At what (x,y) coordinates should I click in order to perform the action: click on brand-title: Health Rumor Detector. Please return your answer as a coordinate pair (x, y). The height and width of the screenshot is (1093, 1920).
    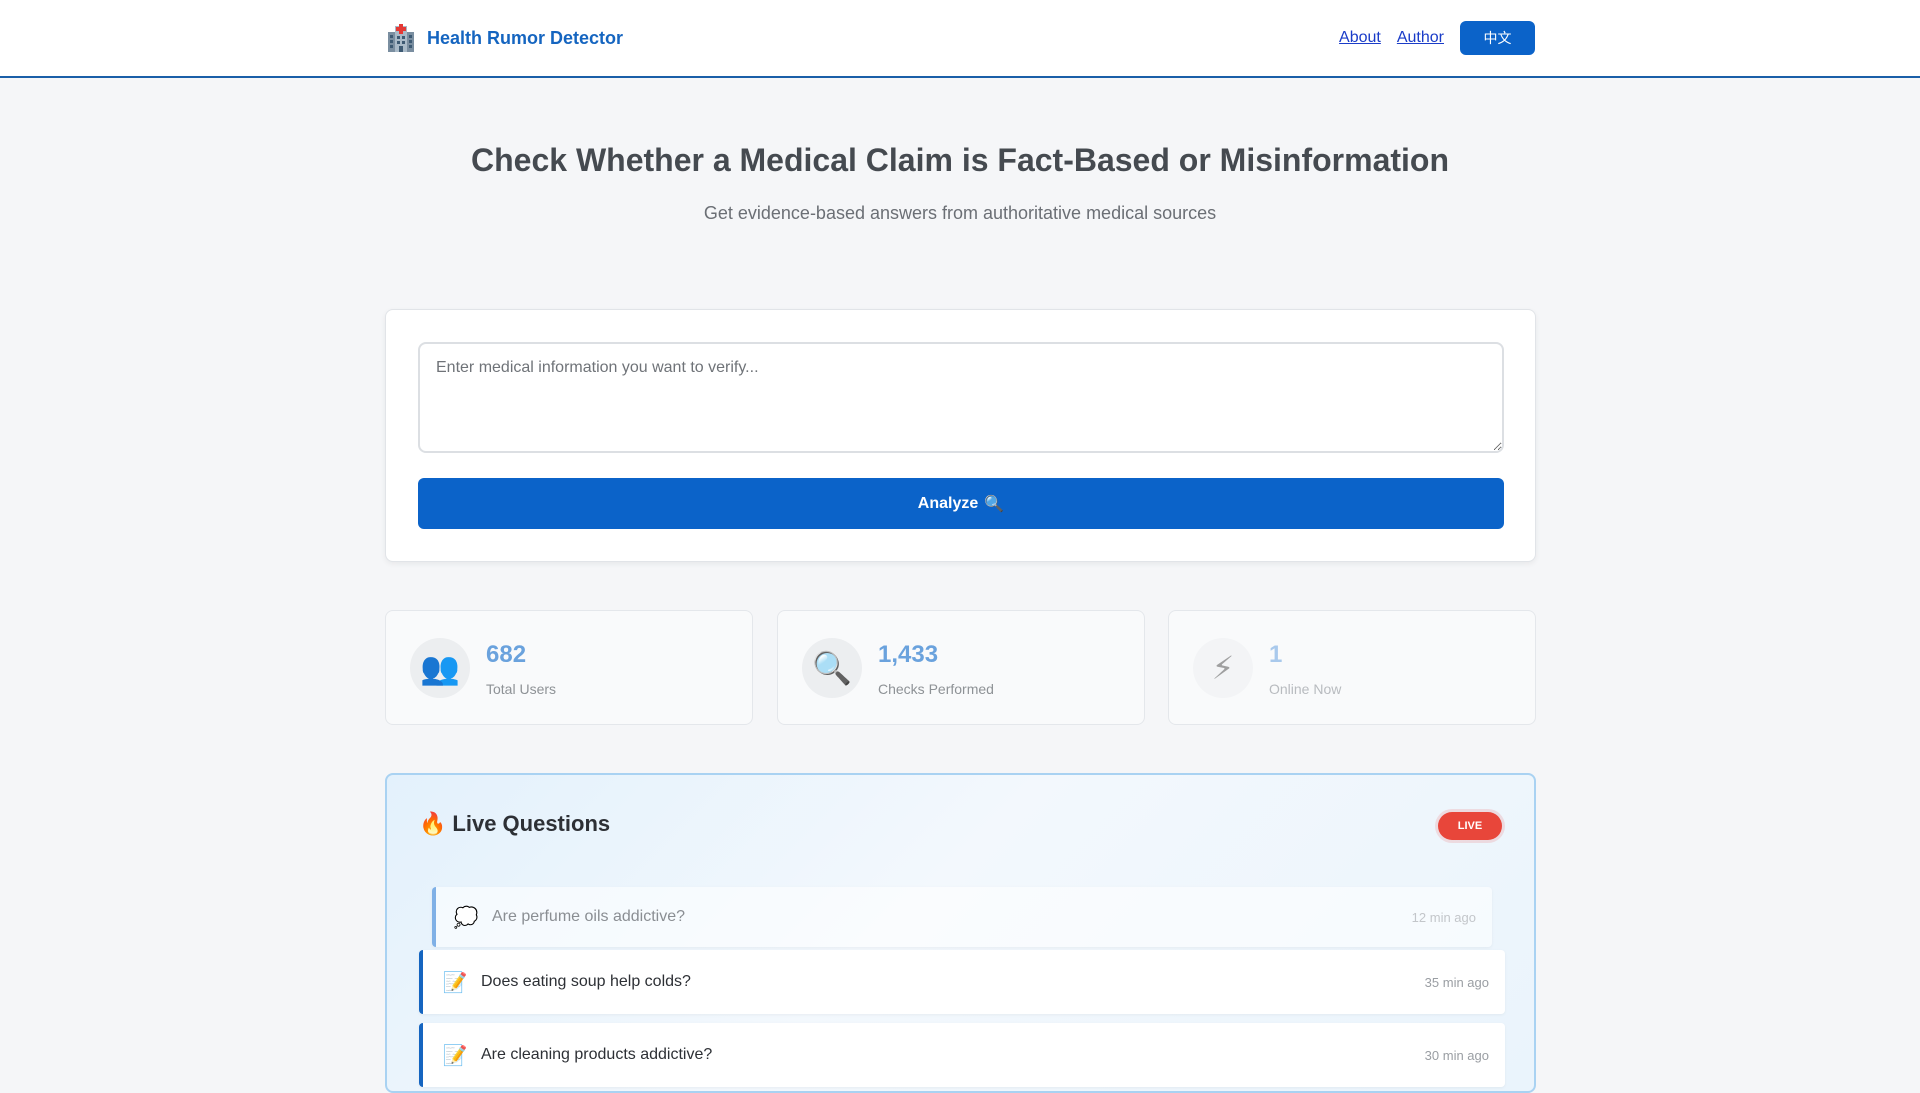
    Looking at the image, I should click on (525, 37).